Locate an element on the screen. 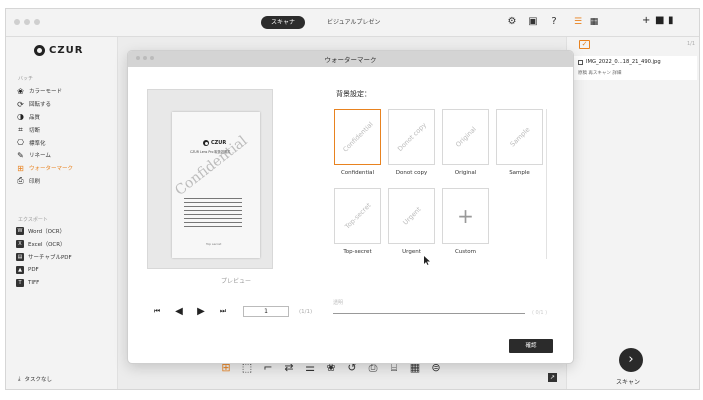 The width and height of the screenshot is (703, 400). rotate-icon: ⟳ is located at coordinates (20, 104).